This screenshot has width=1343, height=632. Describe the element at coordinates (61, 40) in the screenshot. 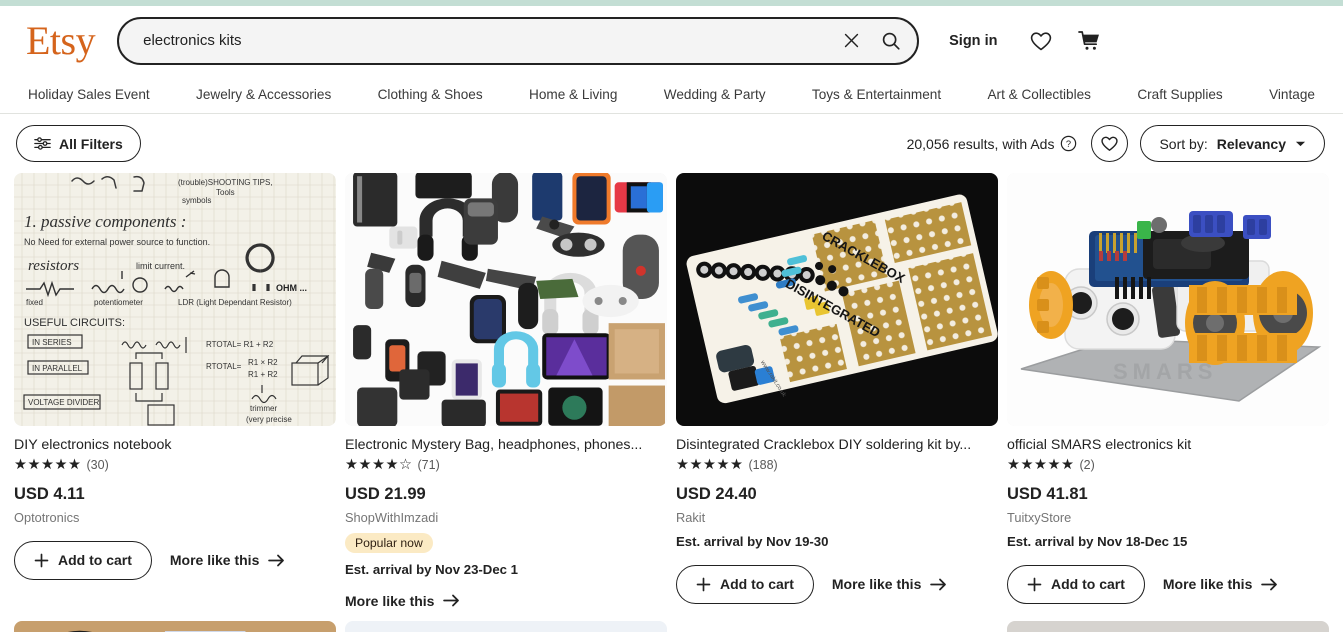

I see `etsy-logo: Etsy` at that location.